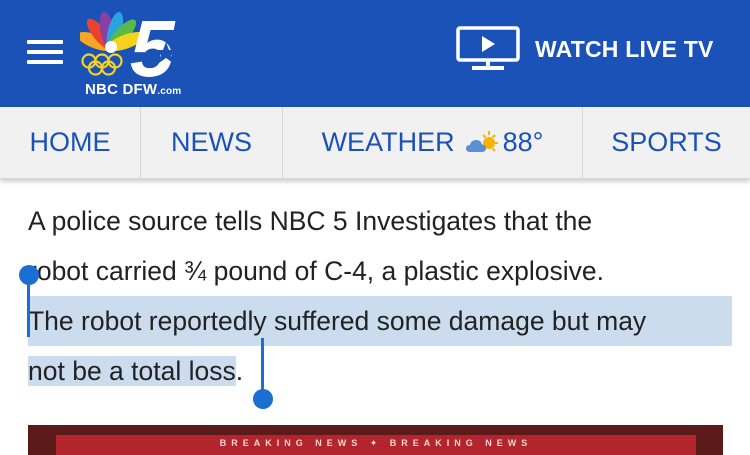 This screenshot has width=750, height=455. I want to click on article-line: not be a total loss., so click(136, 371).